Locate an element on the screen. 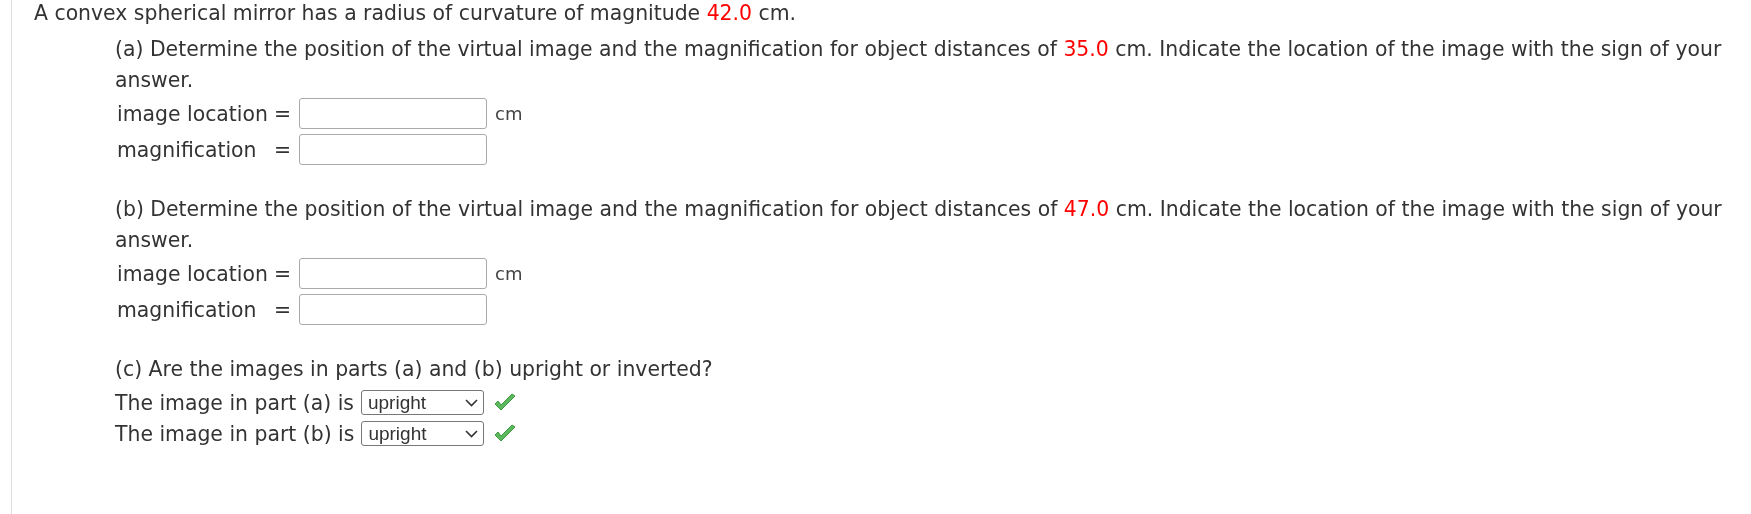 Image resolution: width=1751 pixels, height=514 pixels. question-text: (a) Determine the position of the virtual image and the magnification for object distances of 35.0 cm. Indicate the location of the image with the sign of your answer. is located at coordinates (919, 65).